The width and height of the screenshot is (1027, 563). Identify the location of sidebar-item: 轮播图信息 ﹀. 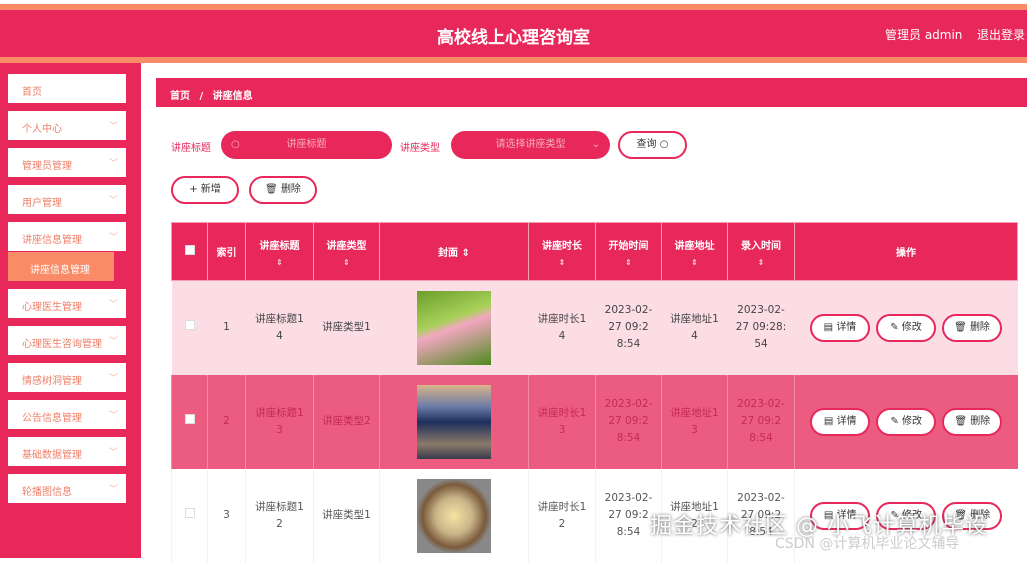
(67, 488).